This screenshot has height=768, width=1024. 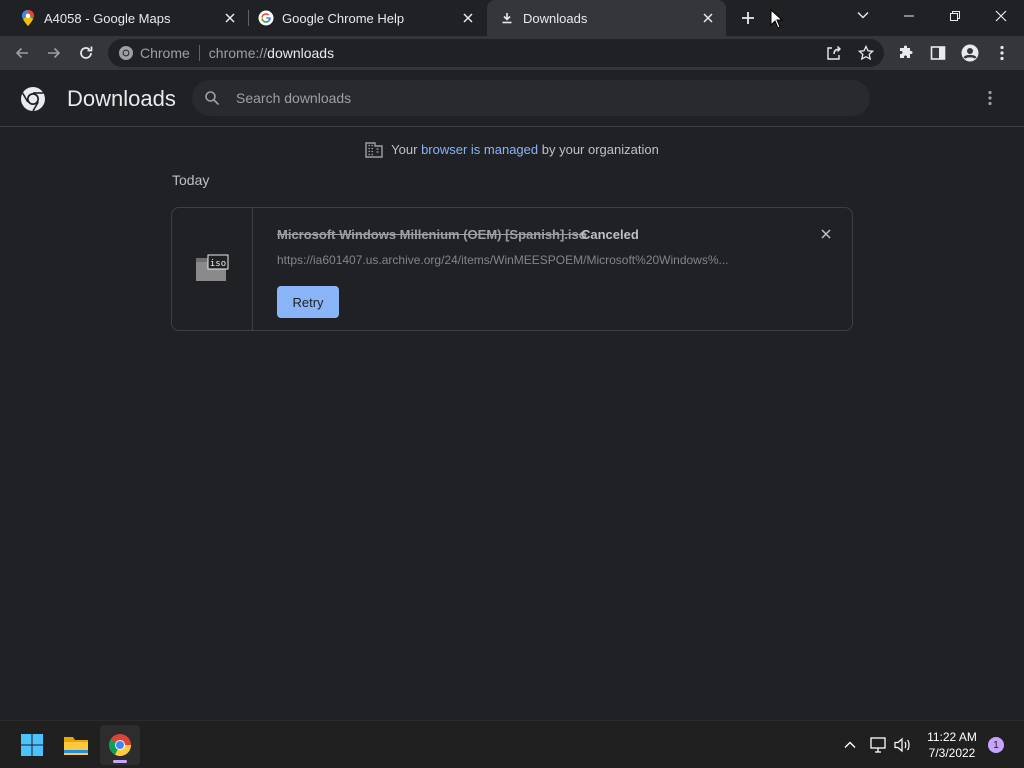 I want to click on managed-link: browser is managed, so click(x=479, y=149).